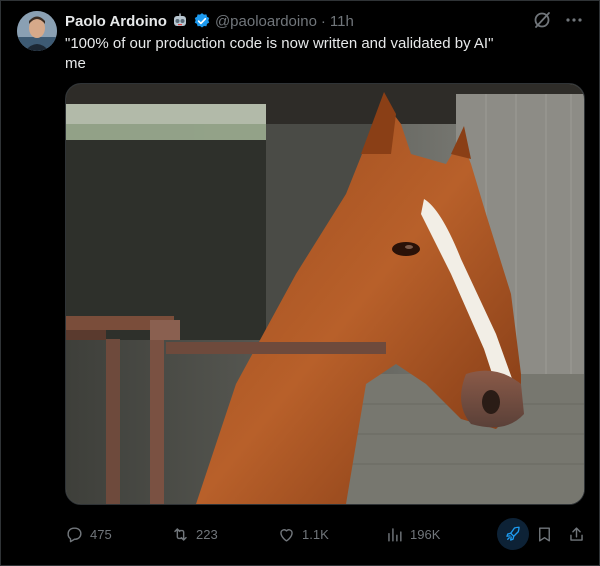 This screenshot has width=600, height=566. What do you see at coordinates (75, 63) in the screenshot?
I see `tweet-text-line2: me` at bounding box center [75, 63].